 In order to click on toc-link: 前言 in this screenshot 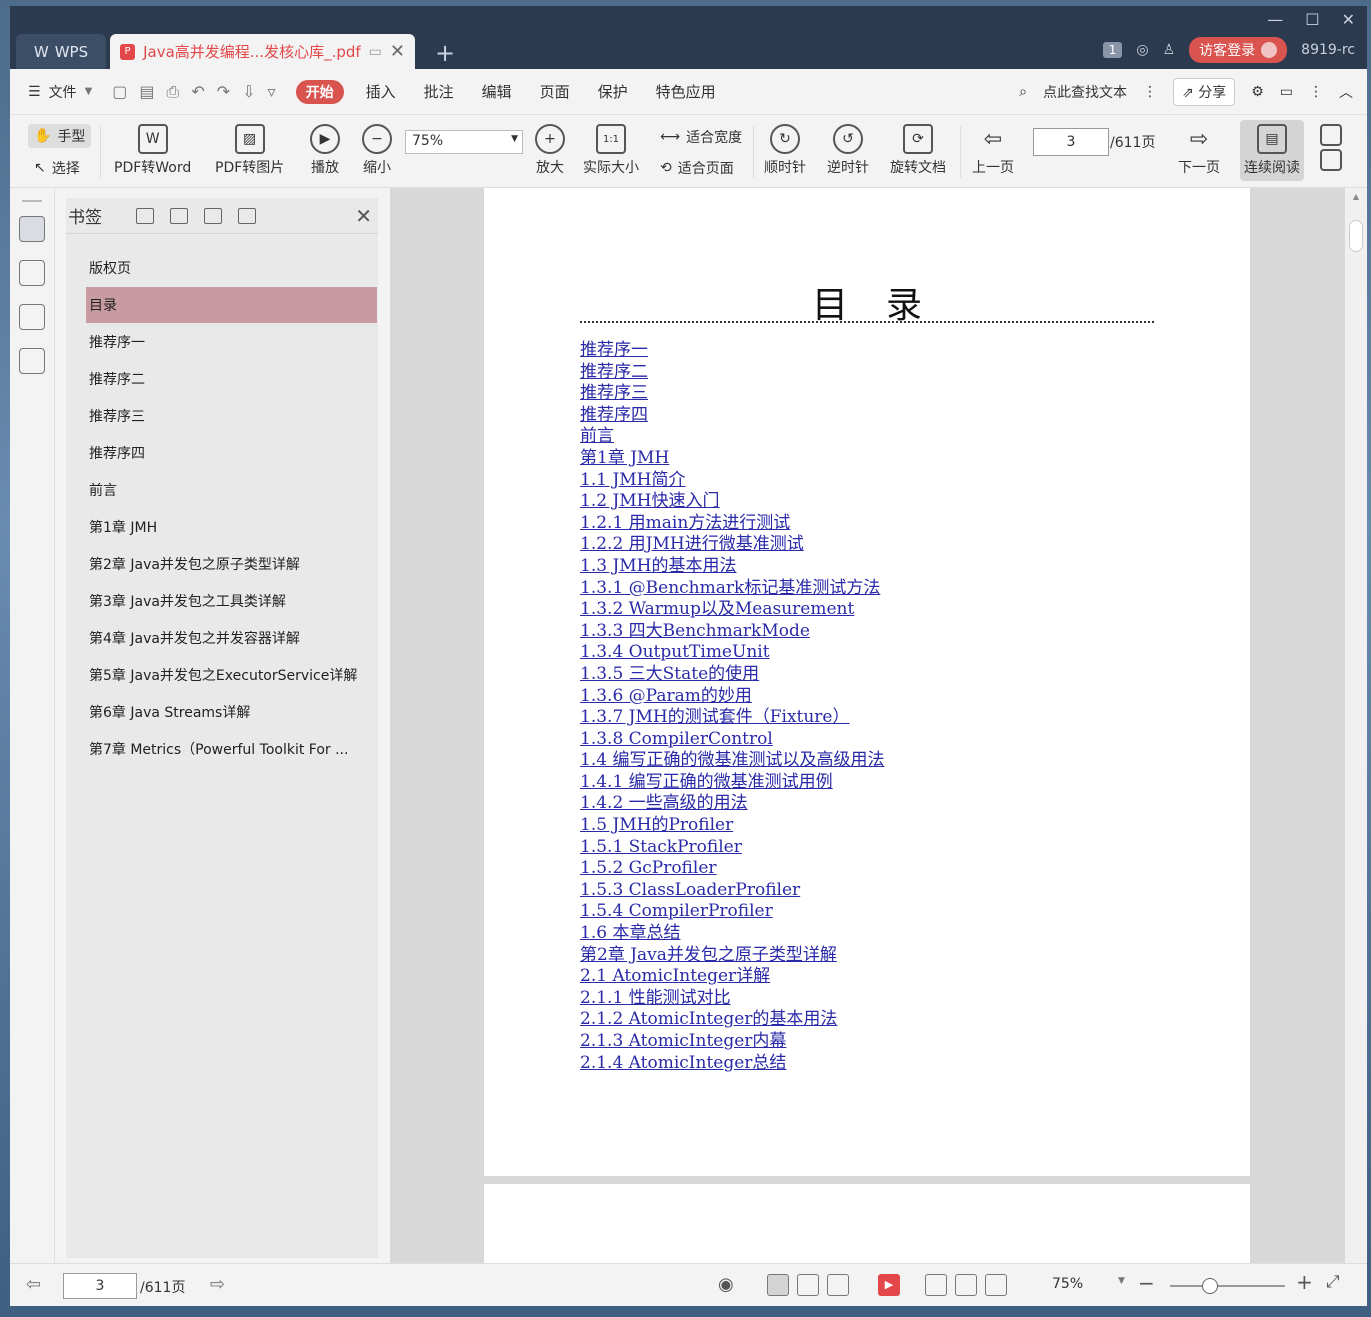, I will do `click(732, 437)`.